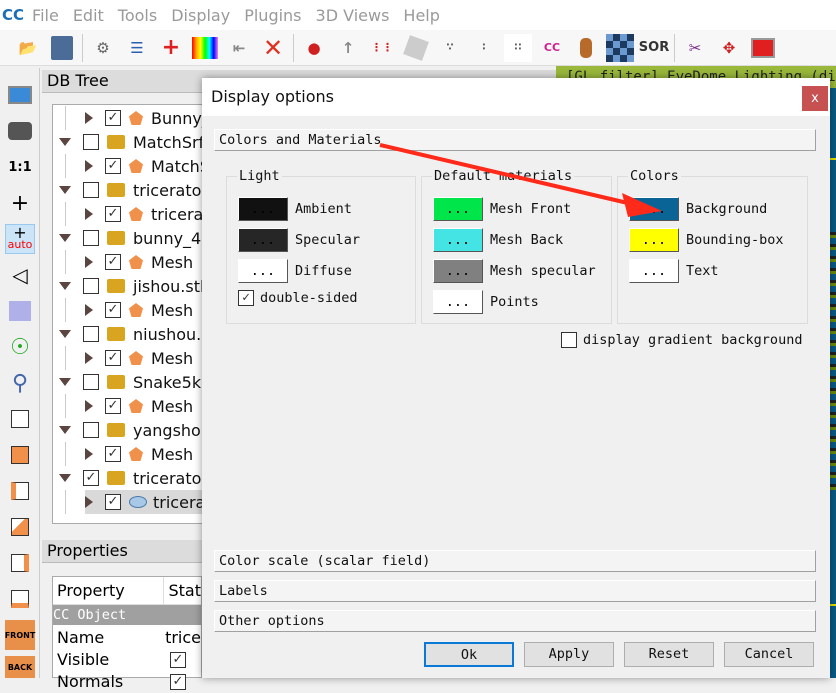 Image resolution: width=836 pixels, height=693 pixels. I want to click on camera-icon, so click(20, 131).